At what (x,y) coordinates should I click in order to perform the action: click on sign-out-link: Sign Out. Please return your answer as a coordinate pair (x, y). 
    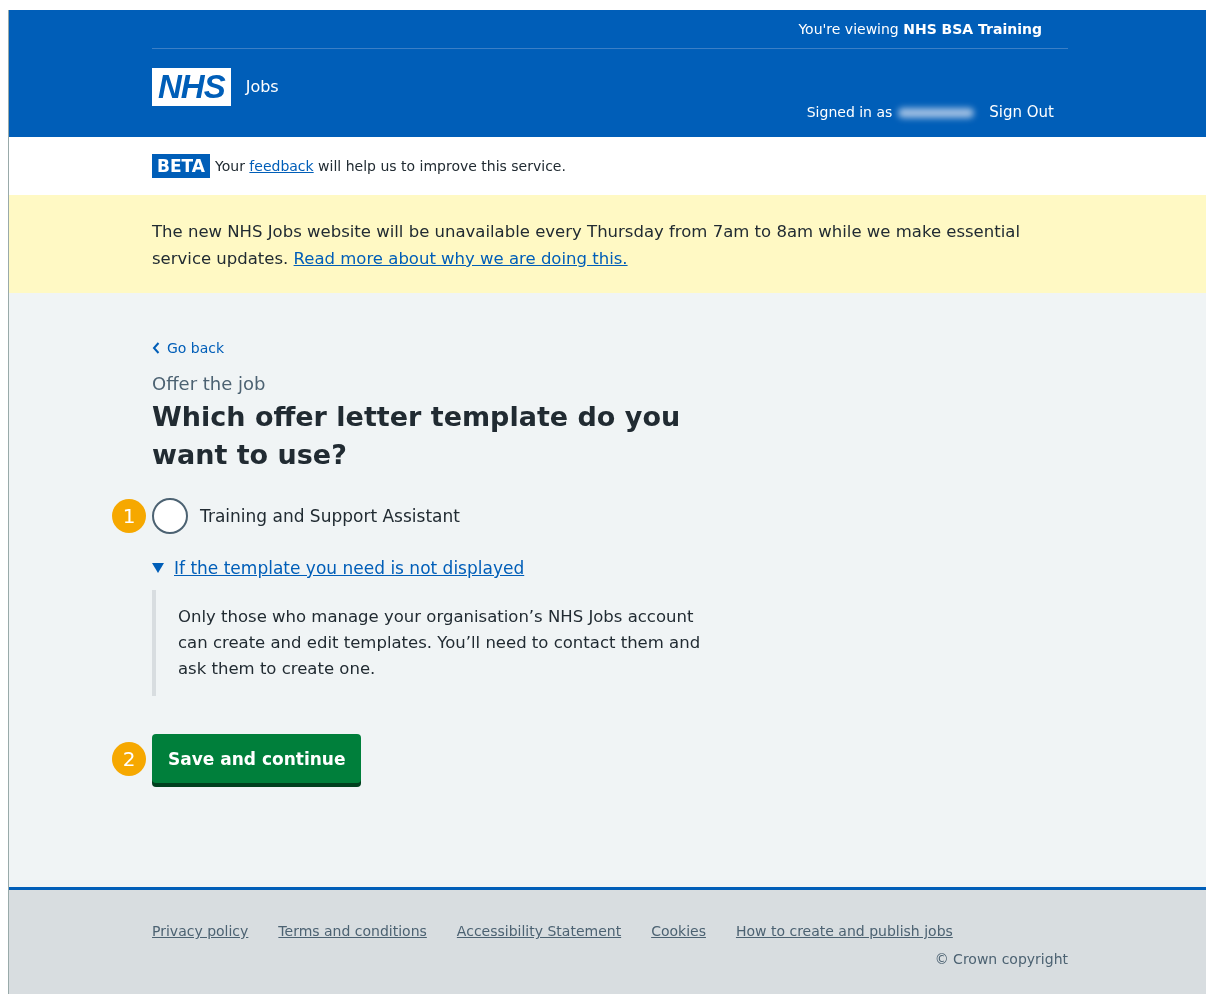
    Looking at the image, I should click on (1021, 112).